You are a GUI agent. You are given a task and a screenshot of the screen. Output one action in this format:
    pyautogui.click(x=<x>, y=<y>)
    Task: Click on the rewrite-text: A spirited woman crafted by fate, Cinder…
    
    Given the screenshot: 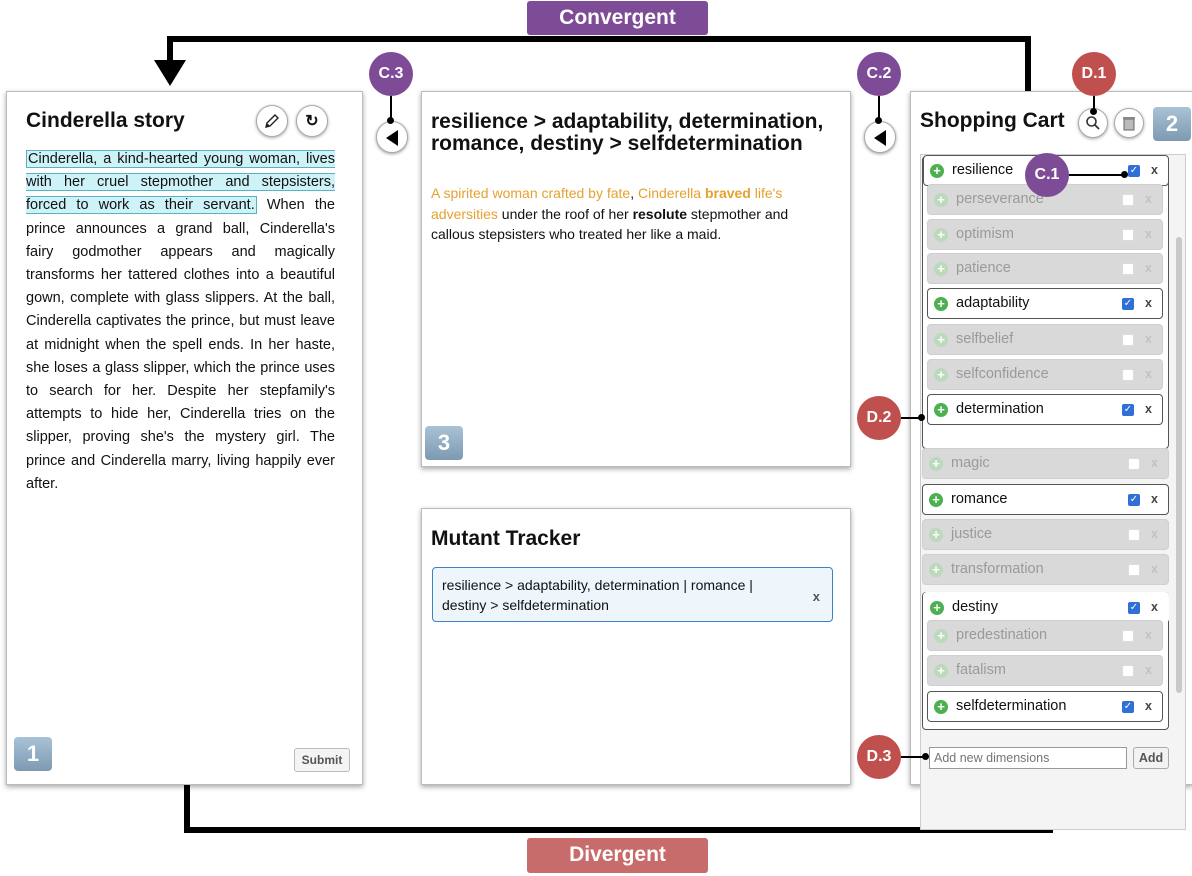 What is the action you would take?
    pyautogui.click(x=610, y=213)
    